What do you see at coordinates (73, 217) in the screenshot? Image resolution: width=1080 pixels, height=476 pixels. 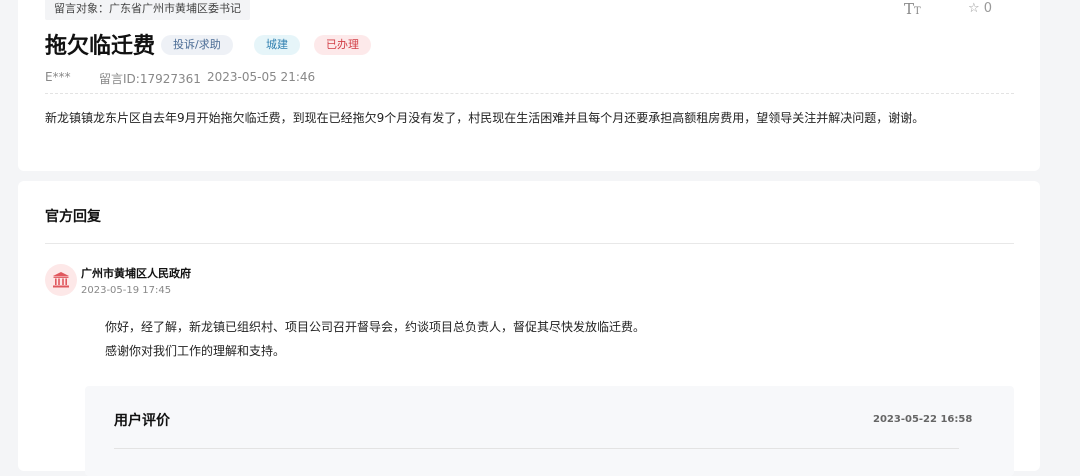 I see `section-title: 官方回复` at bounding box center [73, 217].